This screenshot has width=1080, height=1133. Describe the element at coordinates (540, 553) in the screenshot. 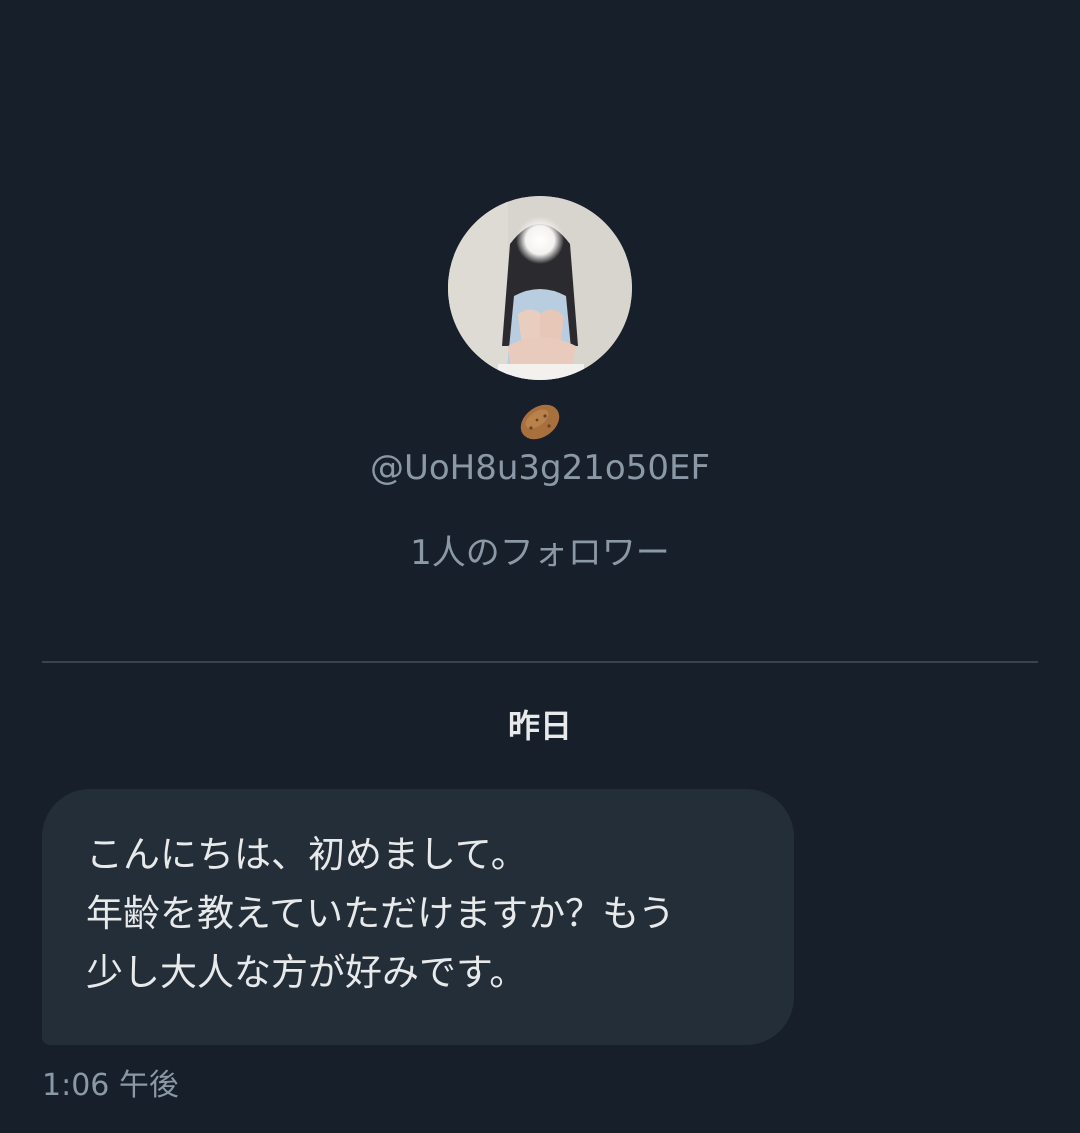

I see `follower-count: 1人のフォロワー` at that location.